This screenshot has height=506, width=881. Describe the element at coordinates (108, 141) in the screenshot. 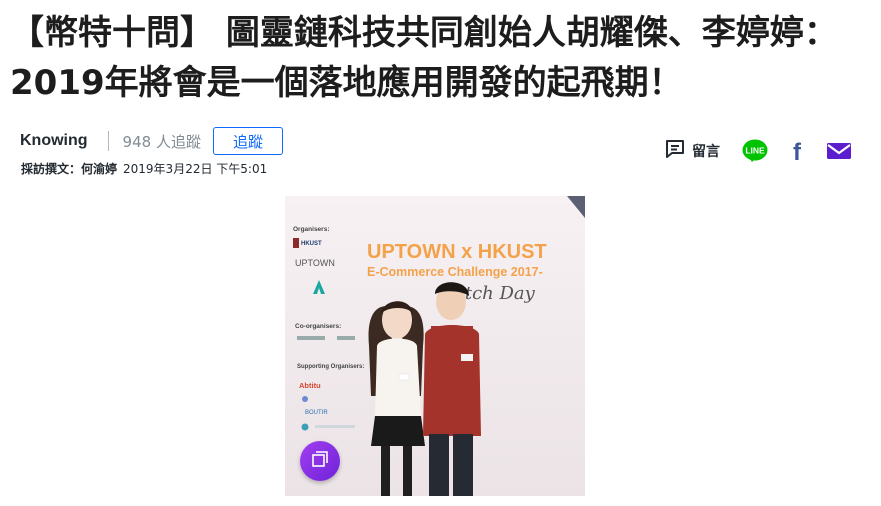

I see `byline-divider` at that location.